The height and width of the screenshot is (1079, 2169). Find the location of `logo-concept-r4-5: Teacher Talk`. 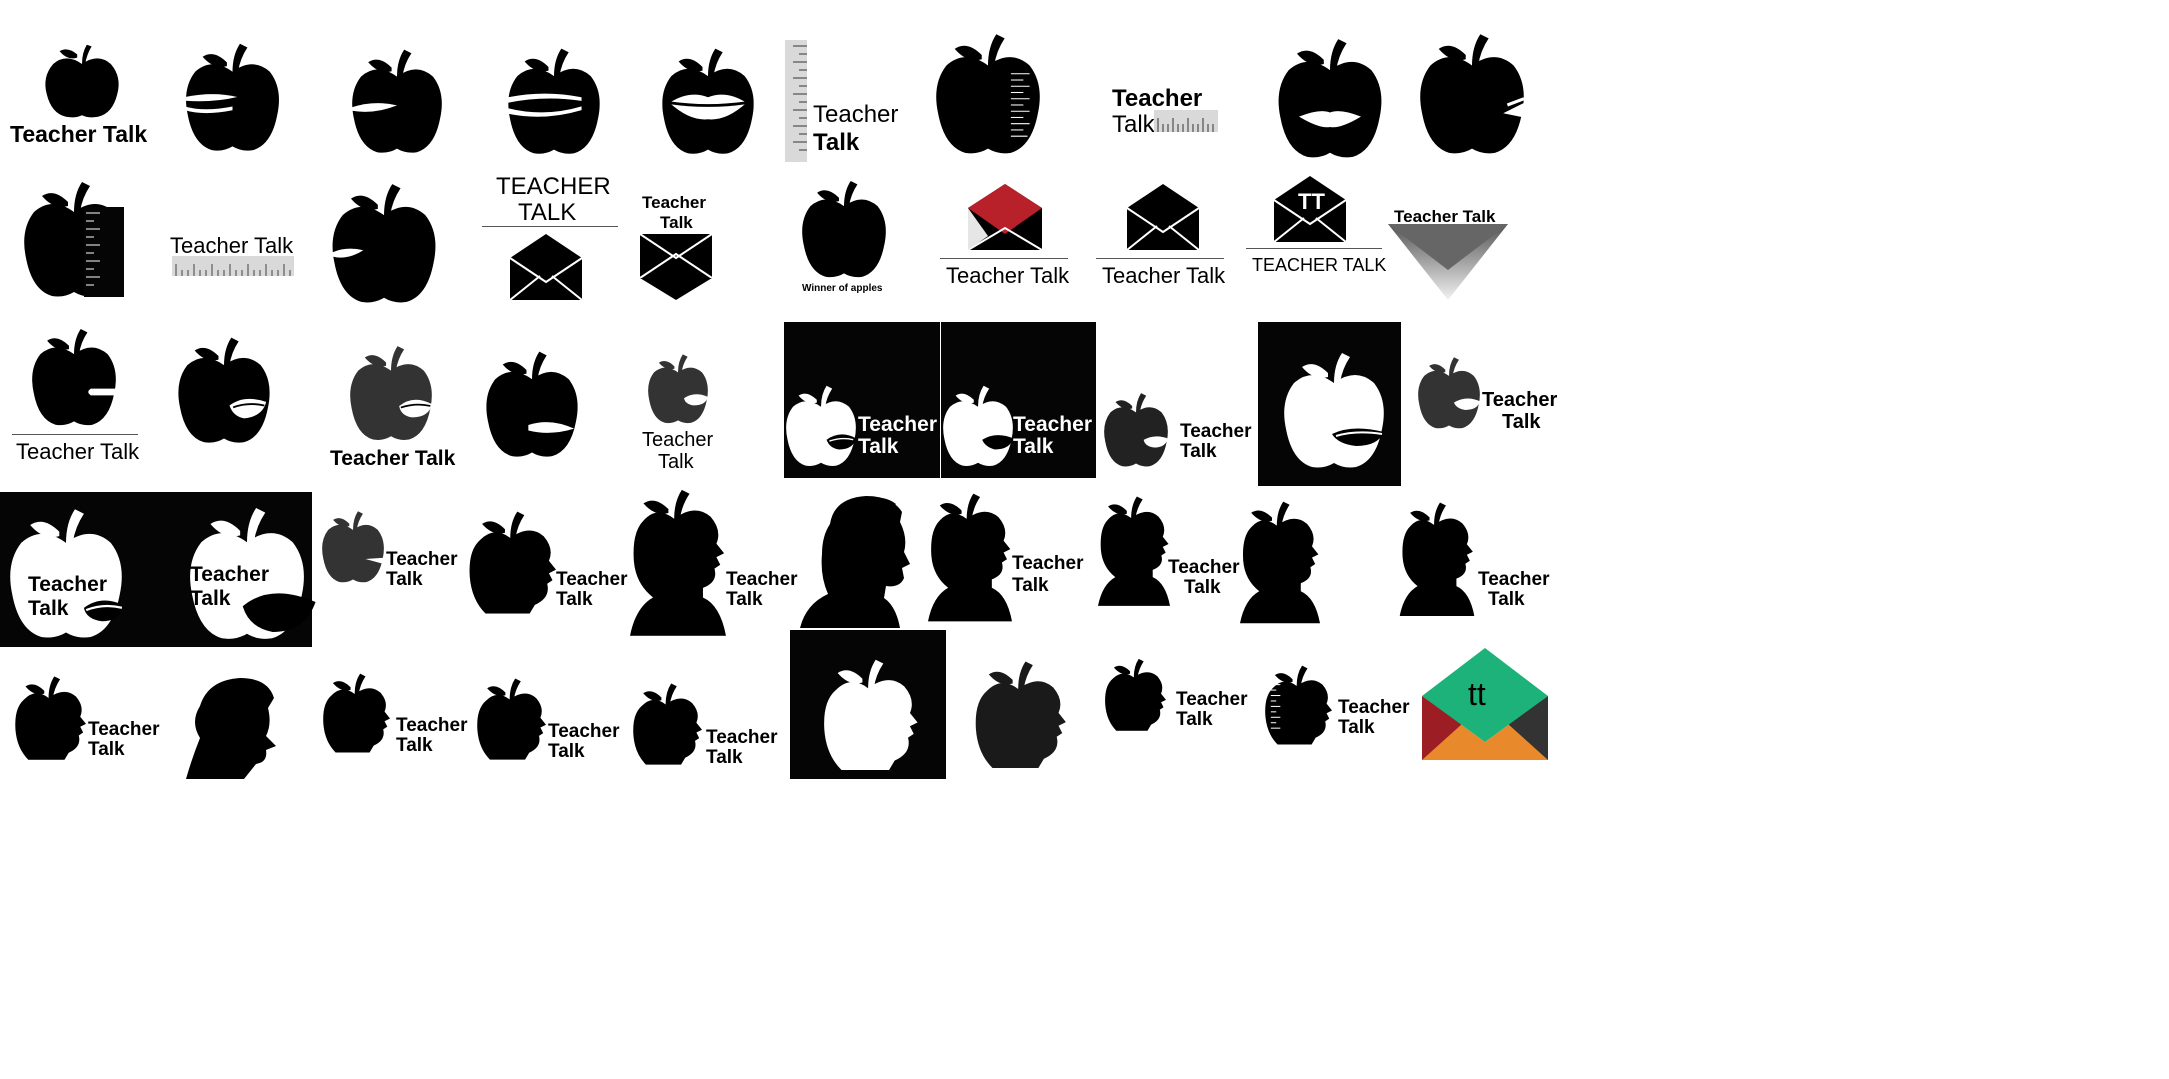

logo-concept-r4-5: Teacher Talk is located at coordinates (715, 560).